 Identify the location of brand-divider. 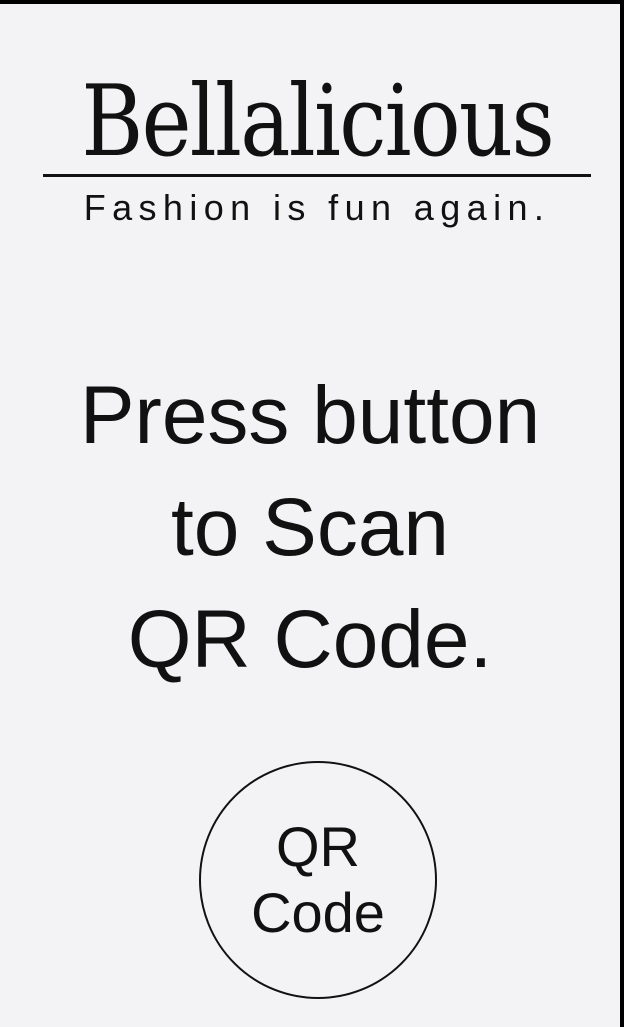
(317, 175).